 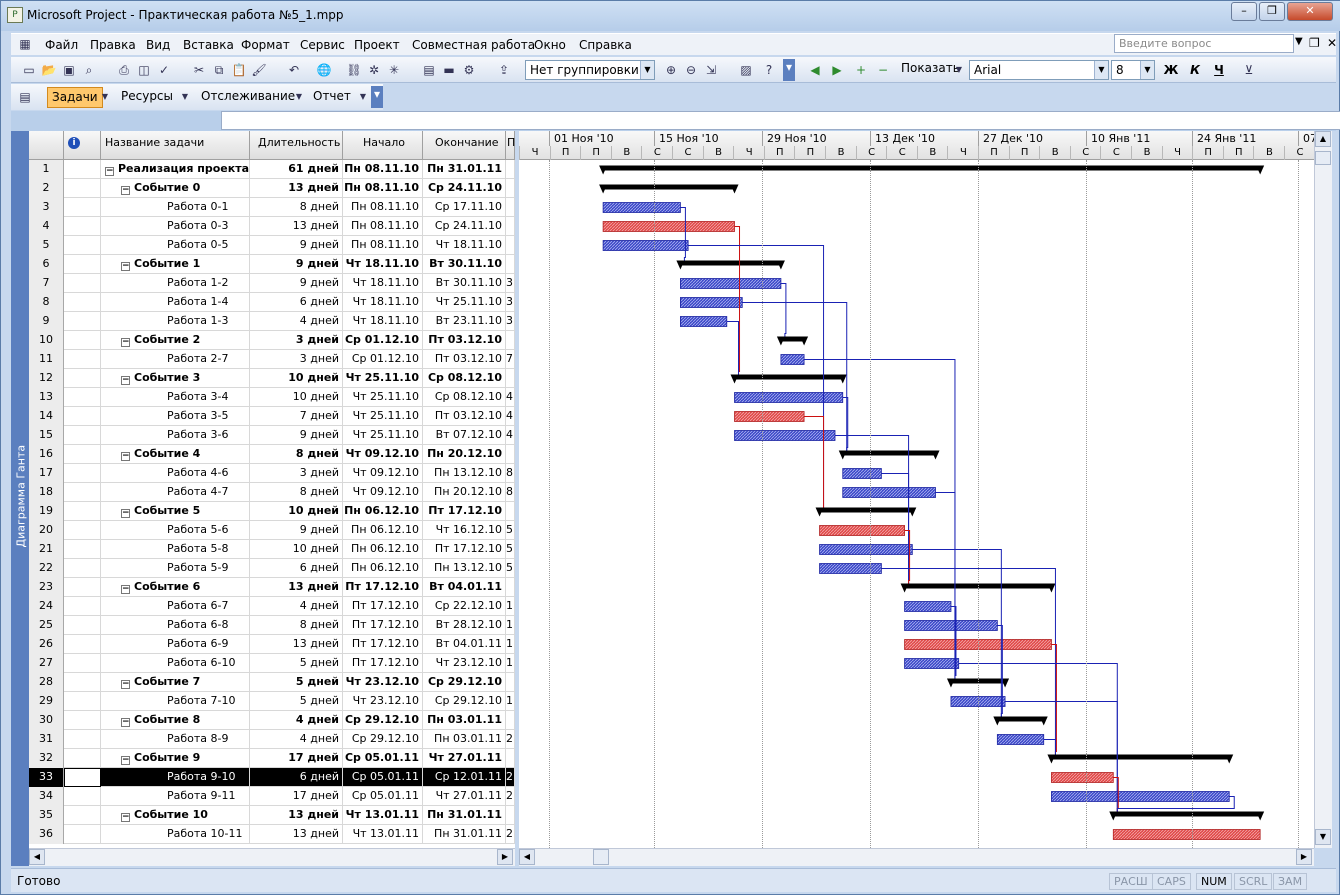 What do you see at coordinates (175, 511) in the screenshot?
I see `task-name-cell: − Событие 5` at bounding box center [175, 511].